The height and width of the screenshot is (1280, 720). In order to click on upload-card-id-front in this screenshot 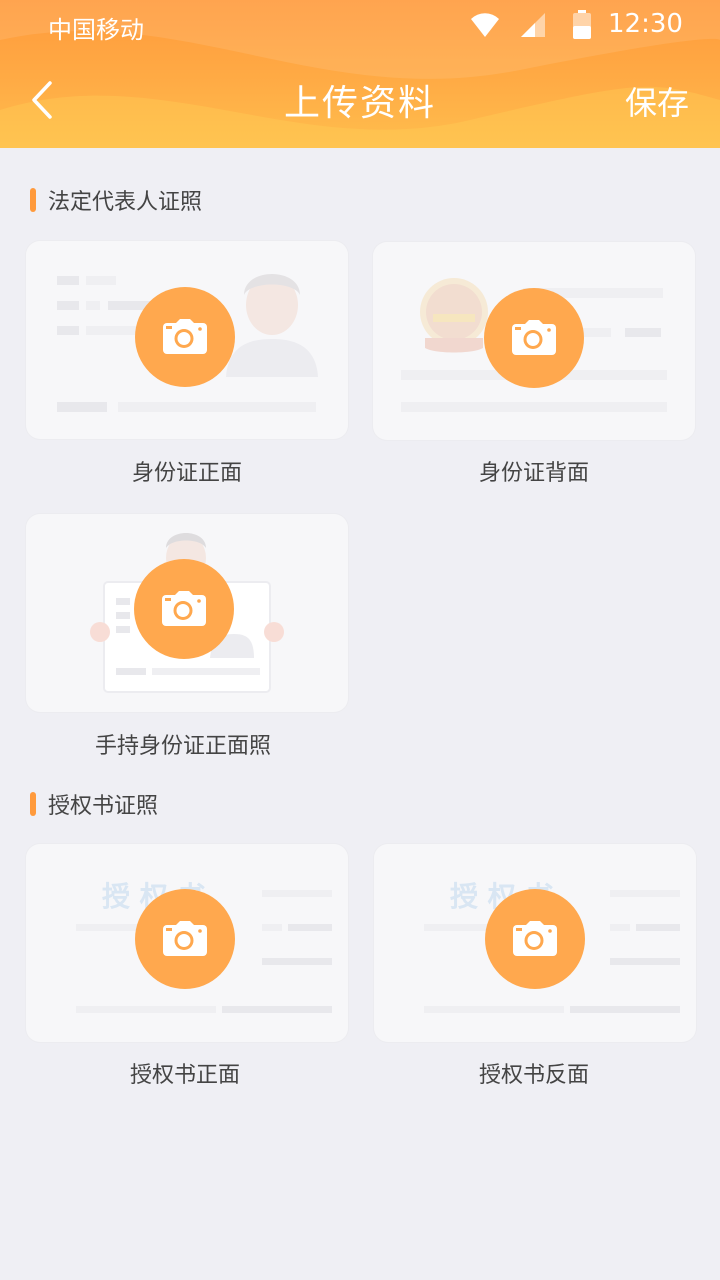, I will do `click(187, 340)`.